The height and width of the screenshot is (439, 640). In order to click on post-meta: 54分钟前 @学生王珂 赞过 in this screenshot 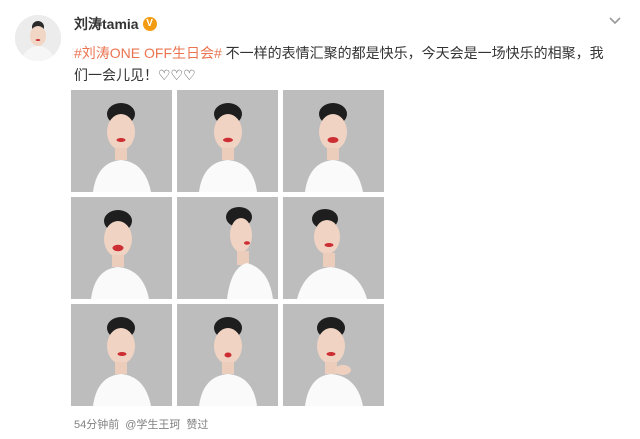, I will do `click(141, 424)`.